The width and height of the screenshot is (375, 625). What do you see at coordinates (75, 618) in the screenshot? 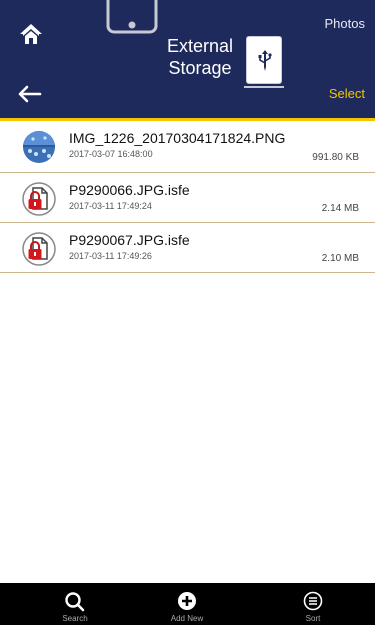
I see `search-tab-label: Search` at bounding box center [75, 618].